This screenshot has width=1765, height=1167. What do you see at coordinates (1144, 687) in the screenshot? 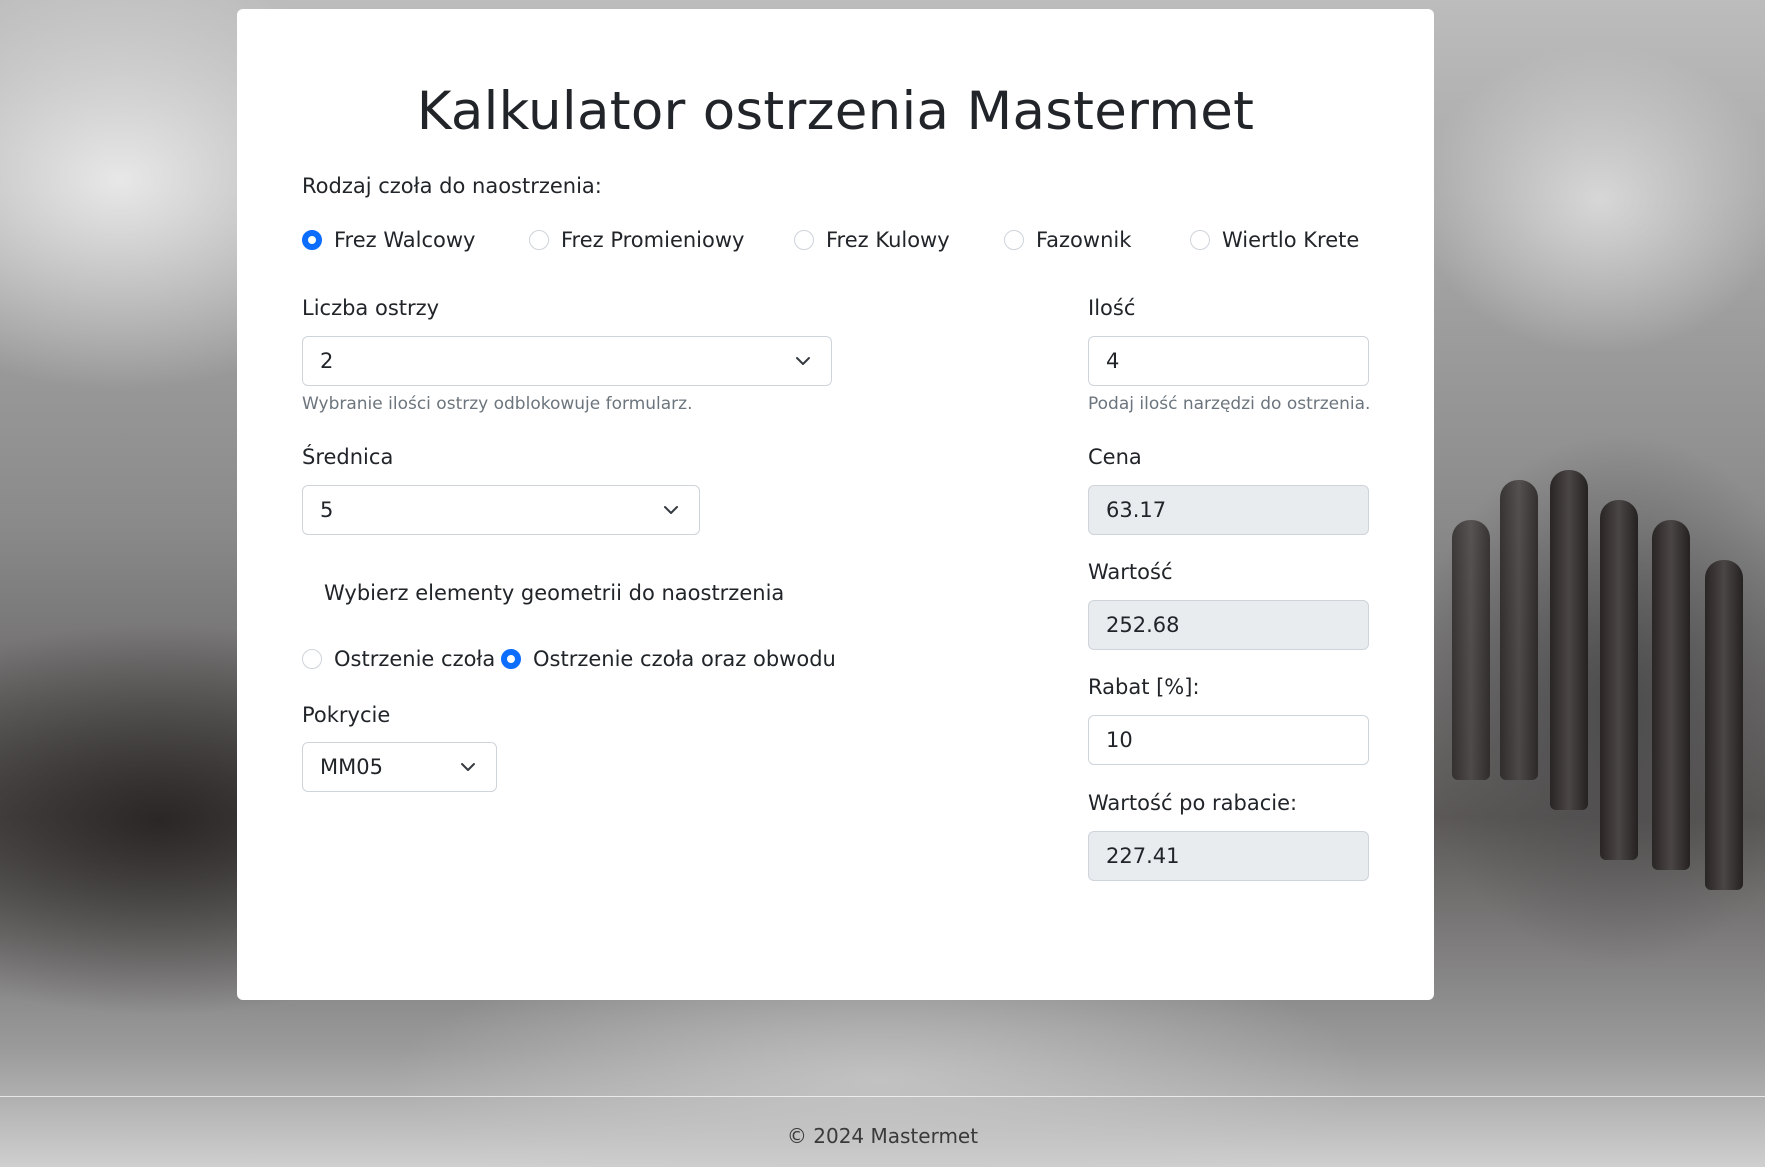
I see `discount-label: Rabat [%]:` at bounding box center [1144, 687].